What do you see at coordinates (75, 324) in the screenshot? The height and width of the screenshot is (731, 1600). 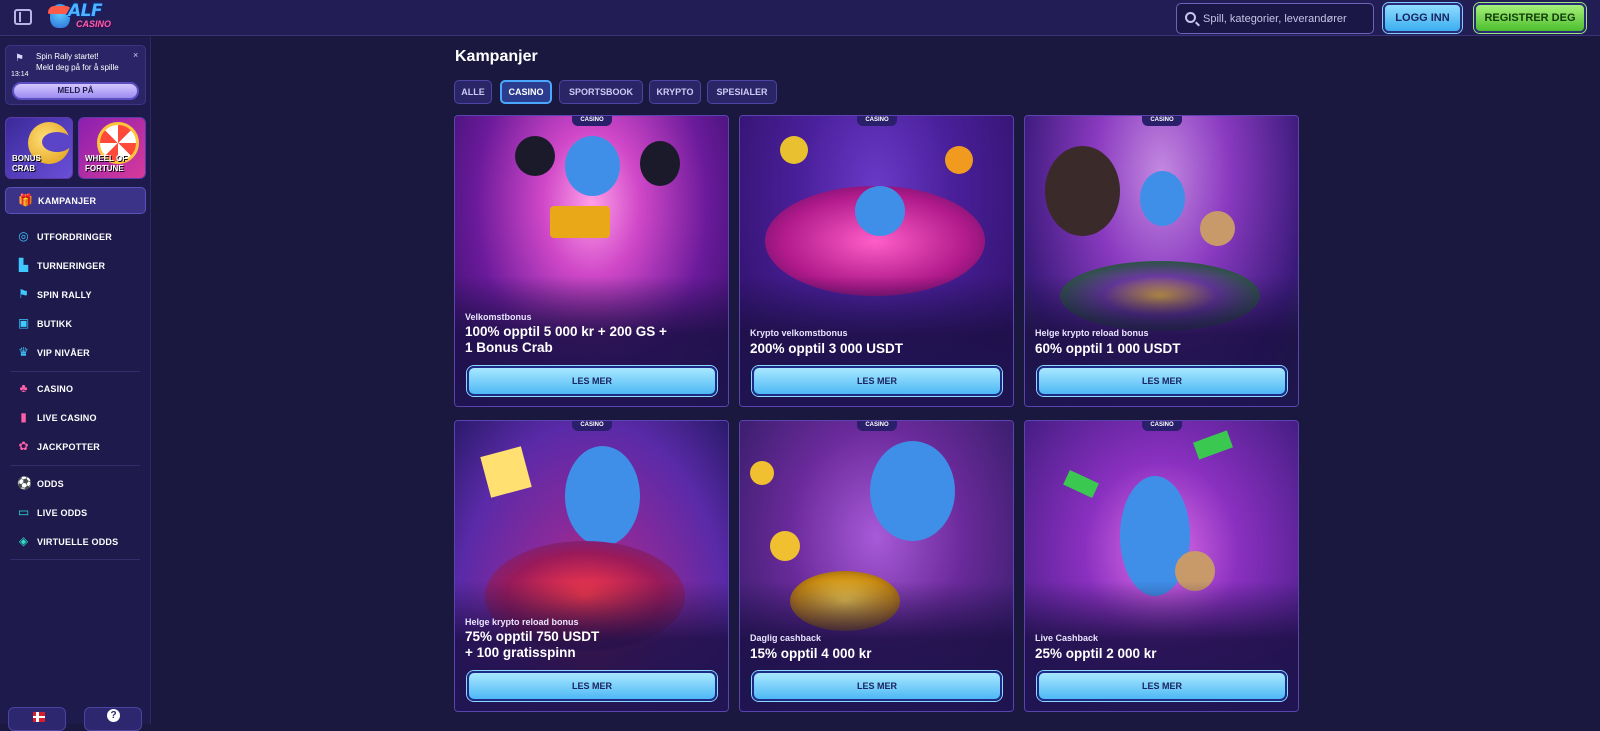 I see `sidebar-item-butikk: ▣ BUTIKK` at bounding box center [75, 324].